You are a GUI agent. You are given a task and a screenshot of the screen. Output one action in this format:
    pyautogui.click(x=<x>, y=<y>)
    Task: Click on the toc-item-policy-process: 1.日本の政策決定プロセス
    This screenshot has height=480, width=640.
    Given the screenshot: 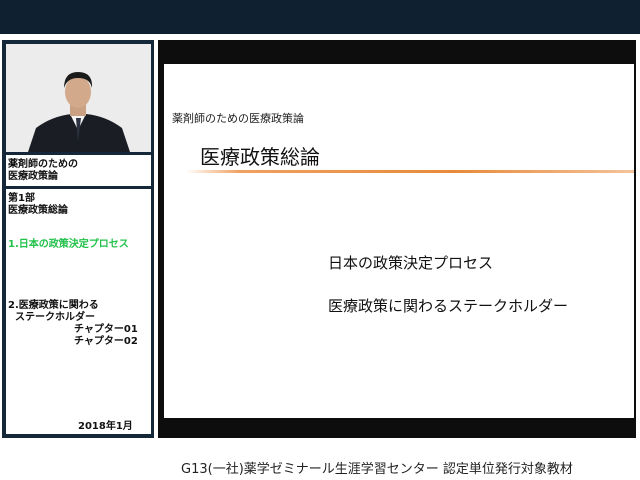 What is the action you would take?
    pyautogui.click(x=68, y=245)
    